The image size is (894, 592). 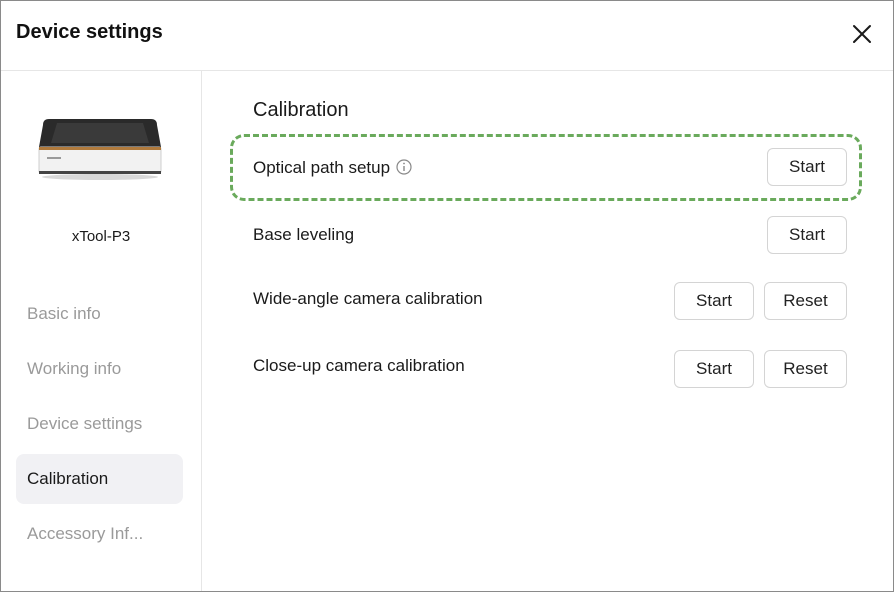 What do you see at coordinates (101, 236) in the screenshot?
I see `device-name: xTool-P3` at bounding box center [101, 236].